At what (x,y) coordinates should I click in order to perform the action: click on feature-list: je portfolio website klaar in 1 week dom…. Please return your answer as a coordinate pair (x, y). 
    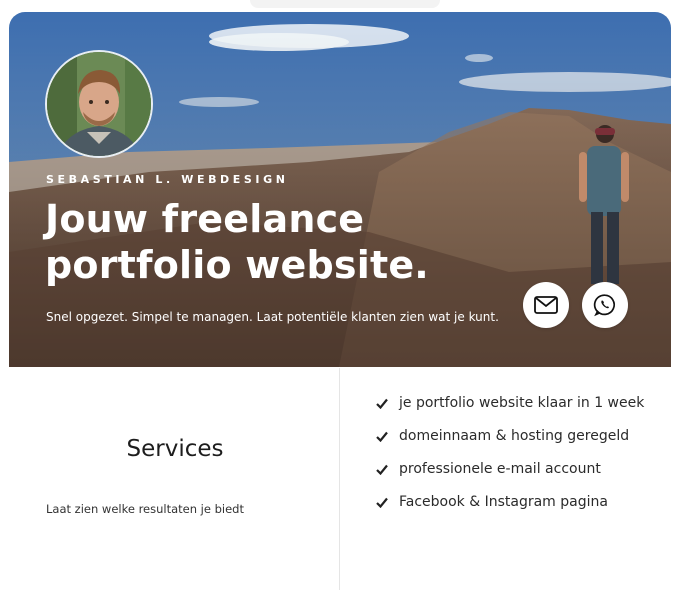
    Looking at the image, I should click on (511, 456).